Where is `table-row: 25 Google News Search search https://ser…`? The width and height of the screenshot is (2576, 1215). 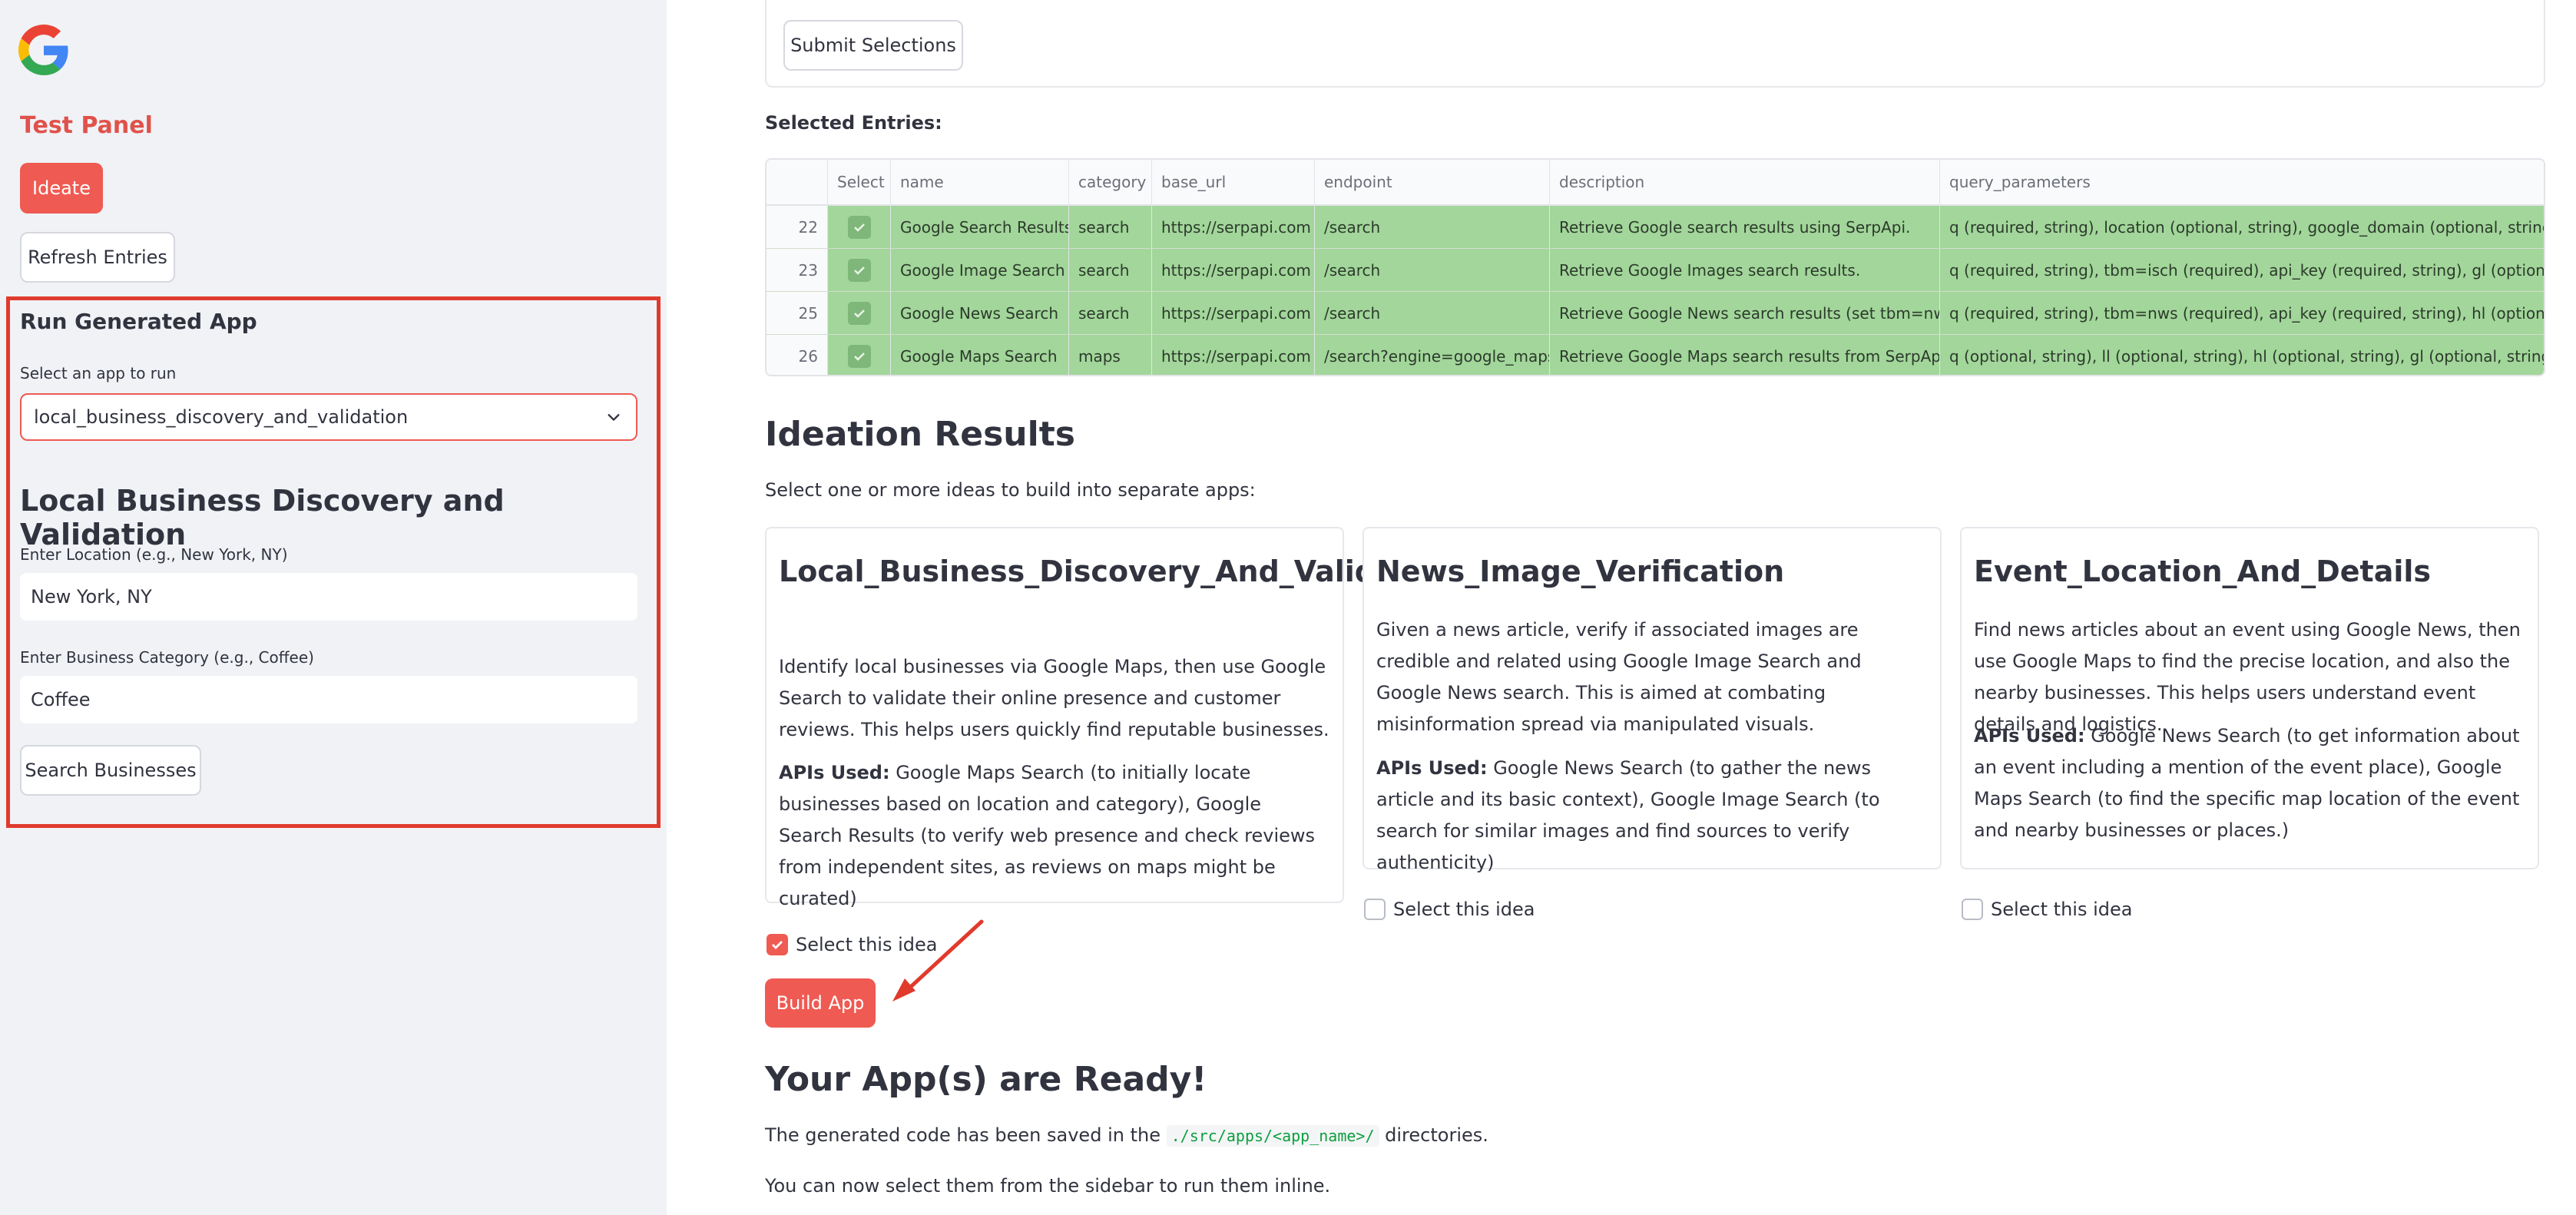
table-row: 25 Google News Search search https://ser… is located at coordinates (1655, 313).